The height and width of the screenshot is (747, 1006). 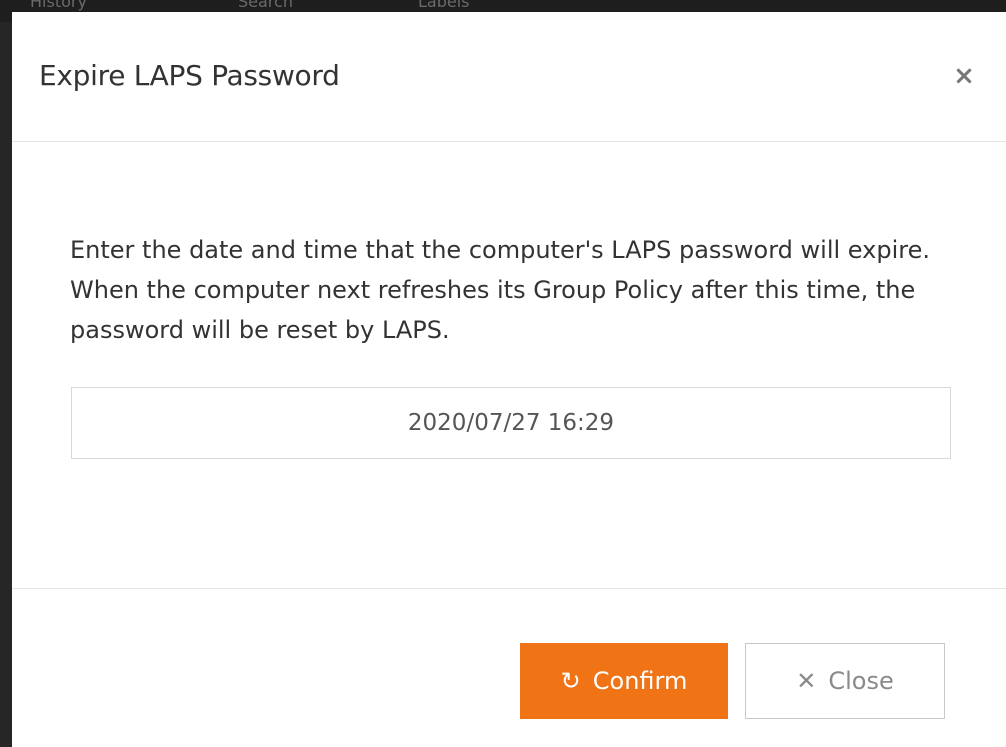 I want to click on close-button: ✕ Close, so click(x=845, y=681).